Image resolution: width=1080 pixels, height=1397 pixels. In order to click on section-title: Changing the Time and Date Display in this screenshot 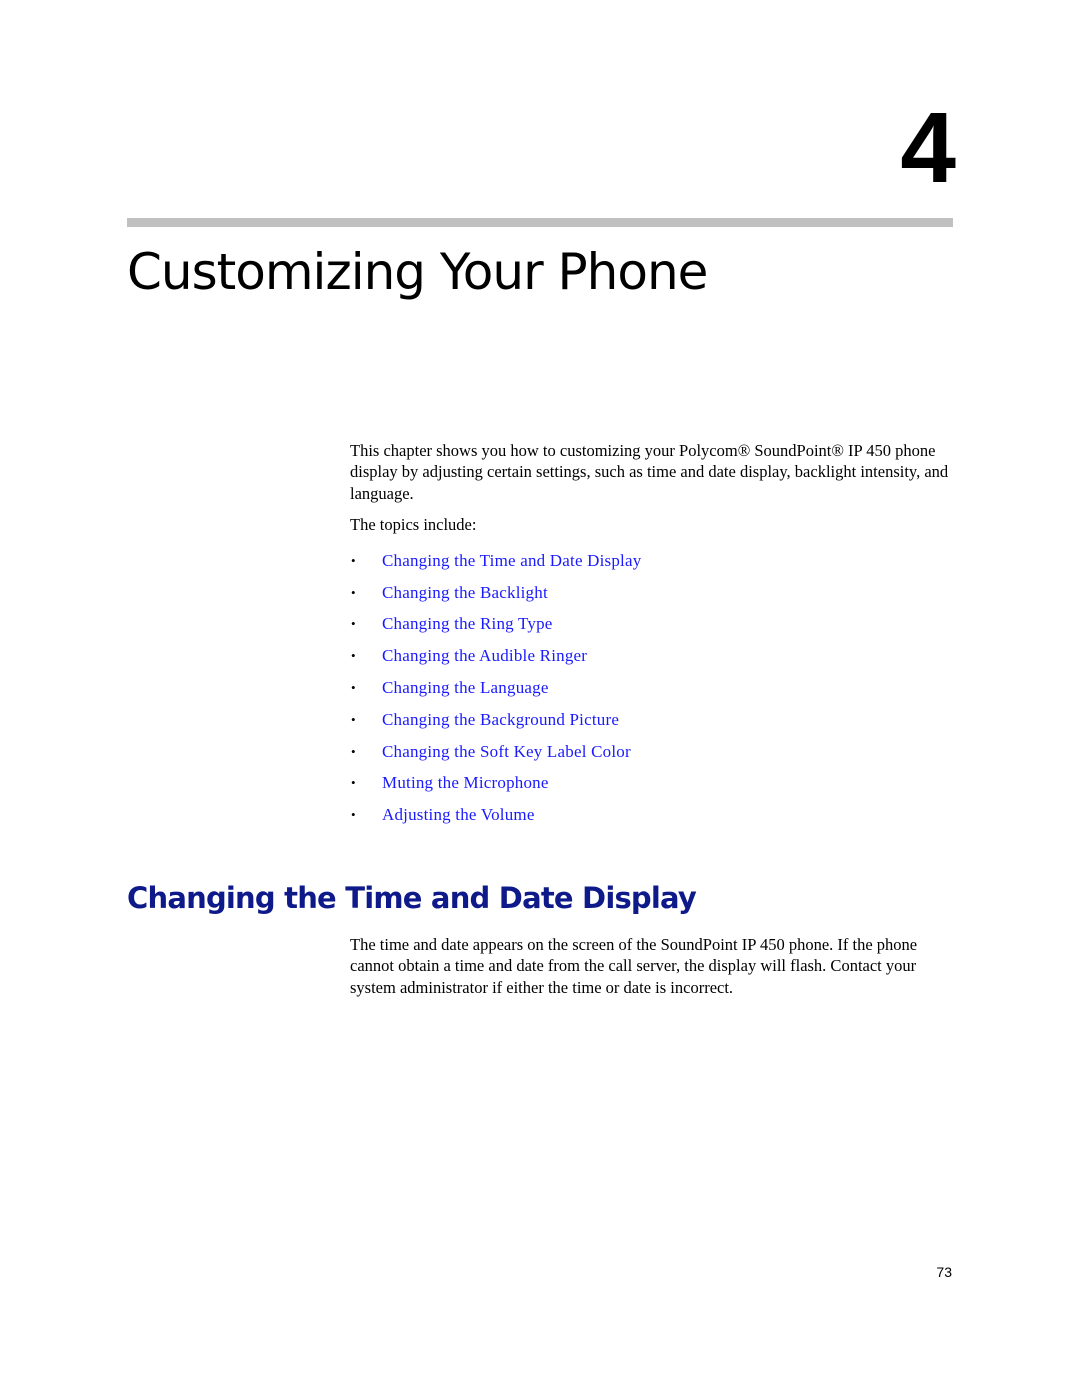, I will do `click(412, 898)`.